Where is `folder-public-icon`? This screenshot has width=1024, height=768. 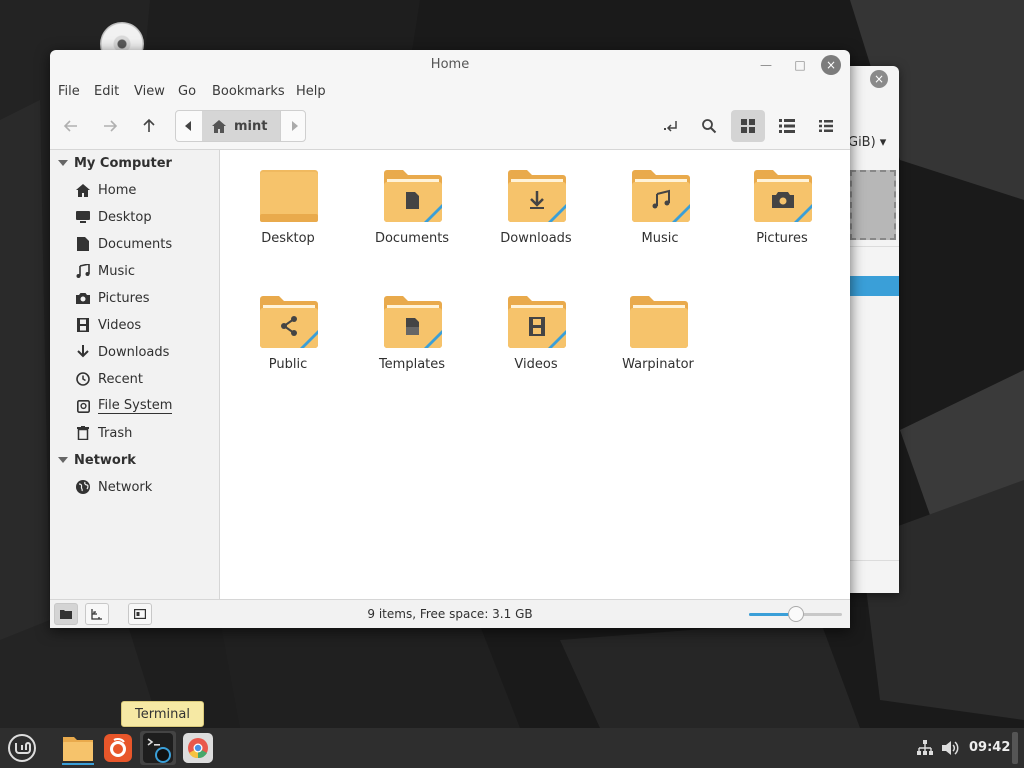 folder-public-icon is located at coordinates (289, 322).